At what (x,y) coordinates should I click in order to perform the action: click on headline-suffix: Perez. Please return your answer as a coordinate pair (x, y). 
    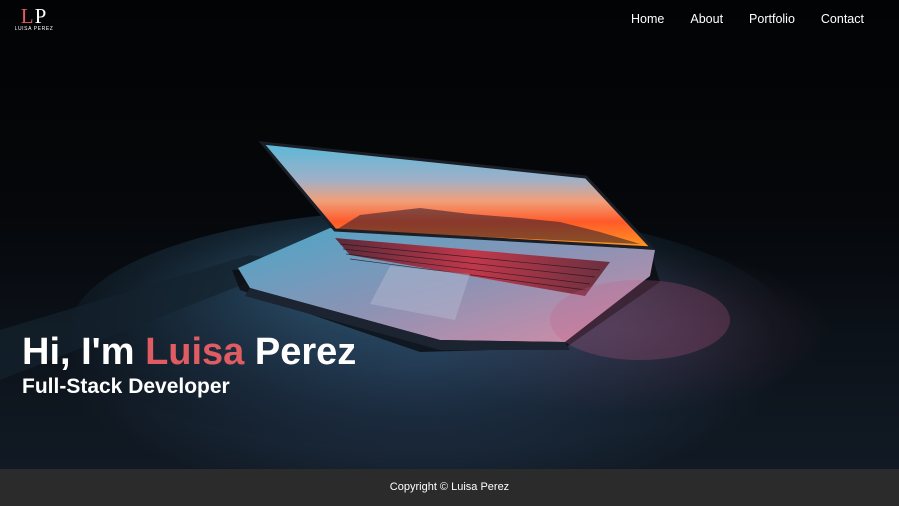
    Looking at the image, I should click on (300, 352).